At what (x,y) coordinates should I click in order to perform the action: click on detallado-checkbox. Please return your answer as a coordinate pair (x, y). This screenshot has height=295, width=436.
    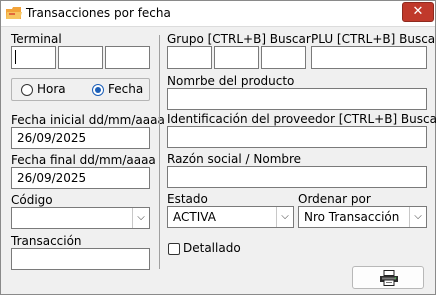
    Looking at the image, I should click on (174, 249).